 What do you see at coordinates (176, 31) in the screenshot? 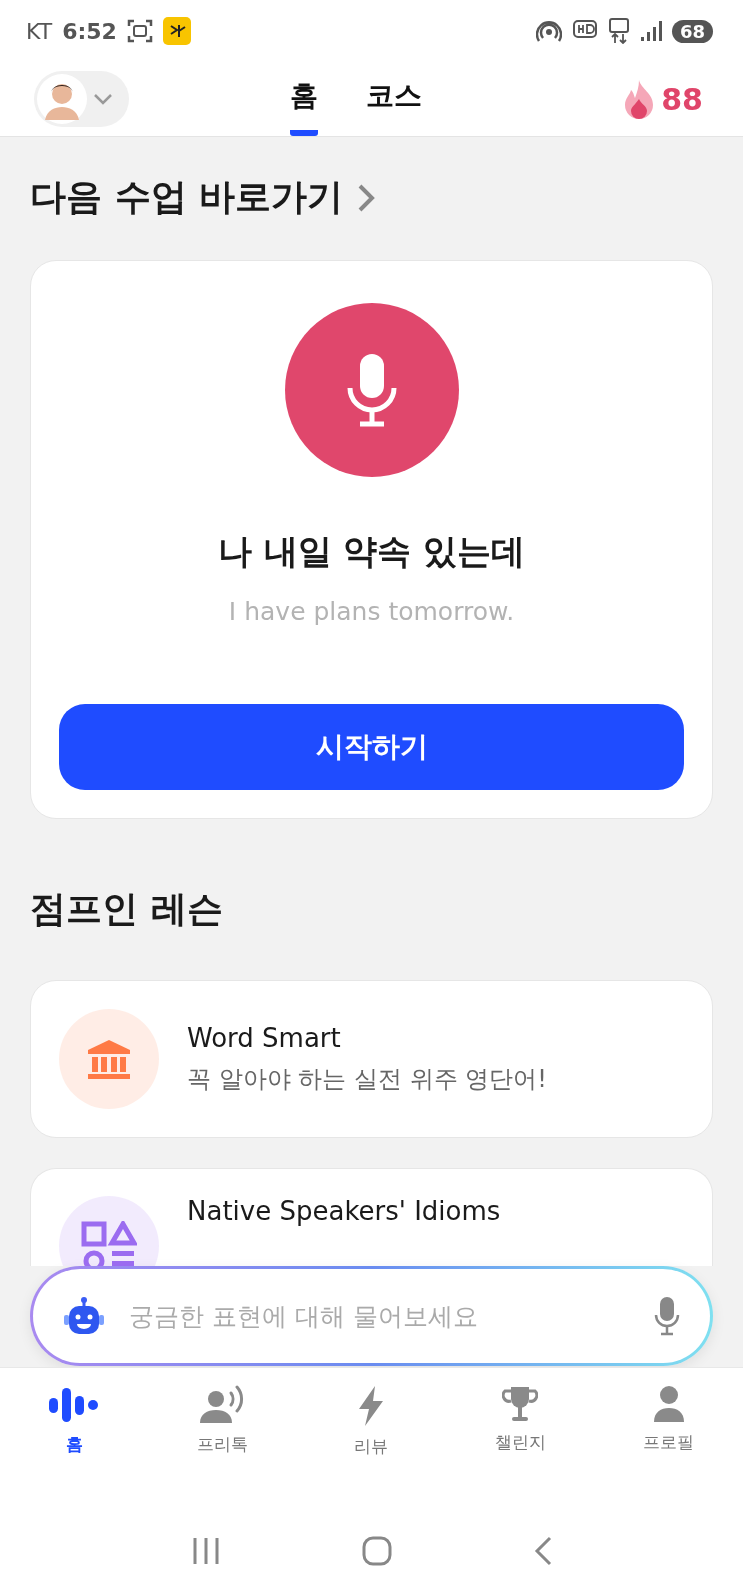
I see `app-notification-icon` at bounding box center [176, 31].